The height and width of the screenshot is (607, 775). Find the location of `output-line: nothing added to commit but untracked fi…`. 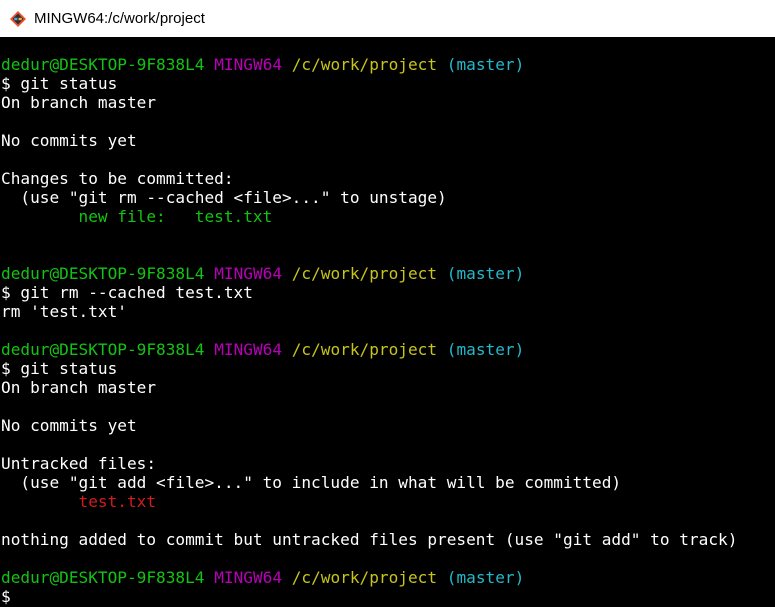

output-line: nothing added to commit but untracked fi… is located at coordinates (369, 539).